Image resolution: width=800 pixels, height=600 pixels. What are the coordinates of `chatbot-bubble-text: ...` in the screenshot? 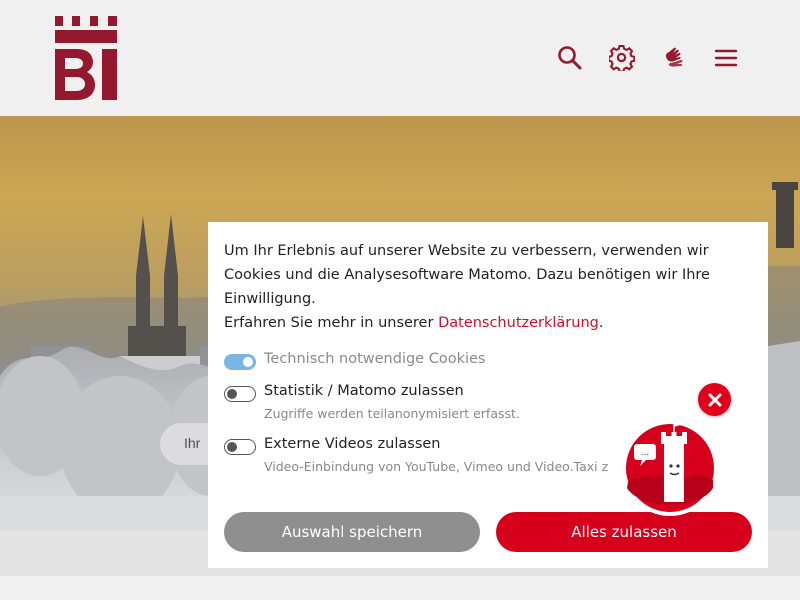 It's located at (645, 453).